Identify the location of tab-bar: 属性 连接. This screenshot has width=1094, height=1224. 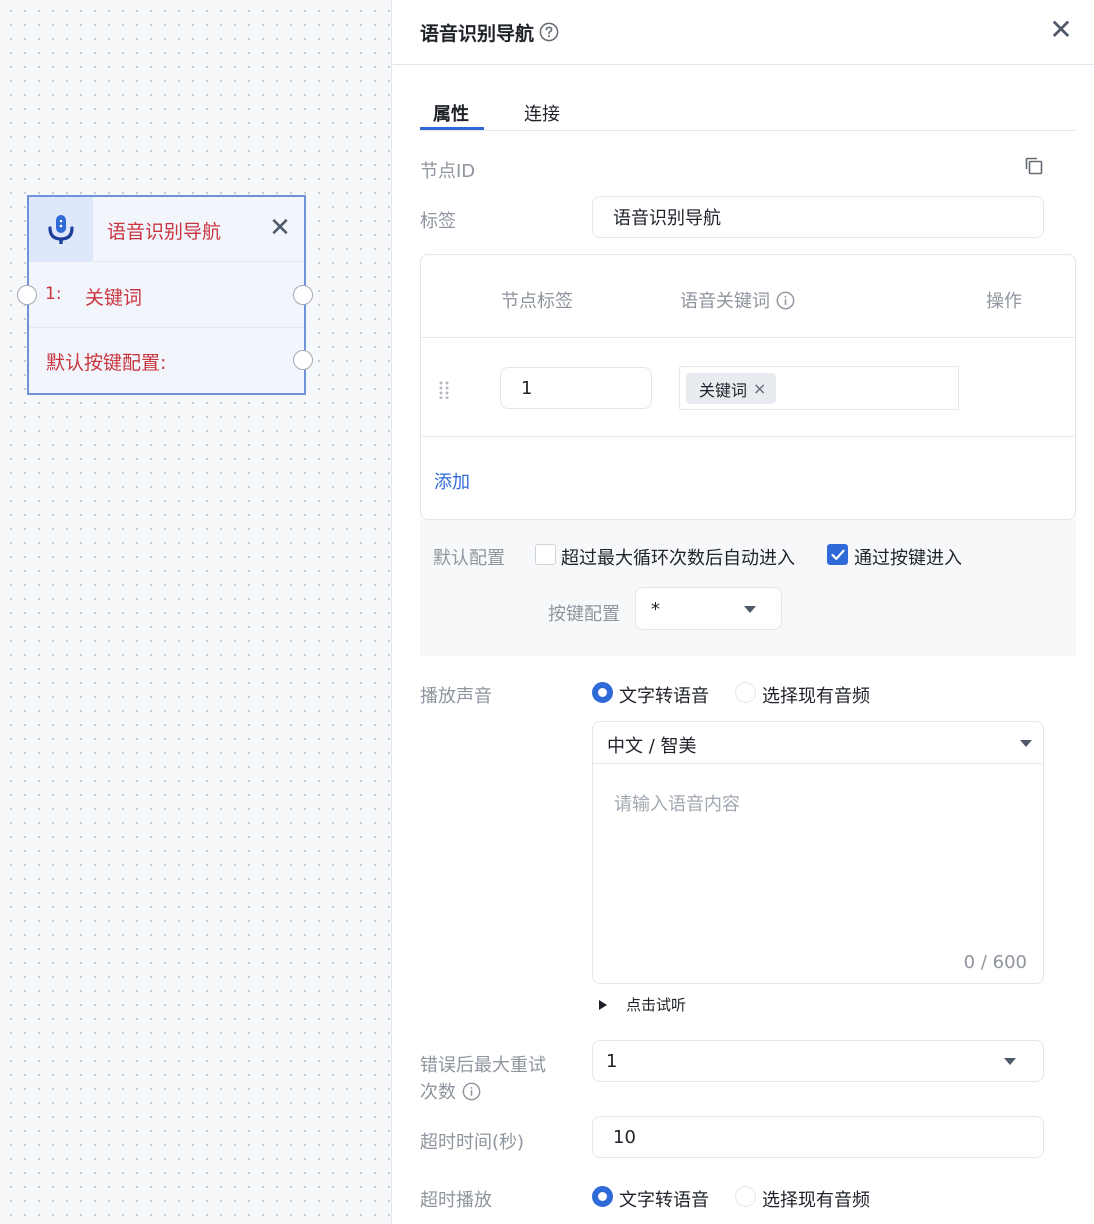
(748, 110).